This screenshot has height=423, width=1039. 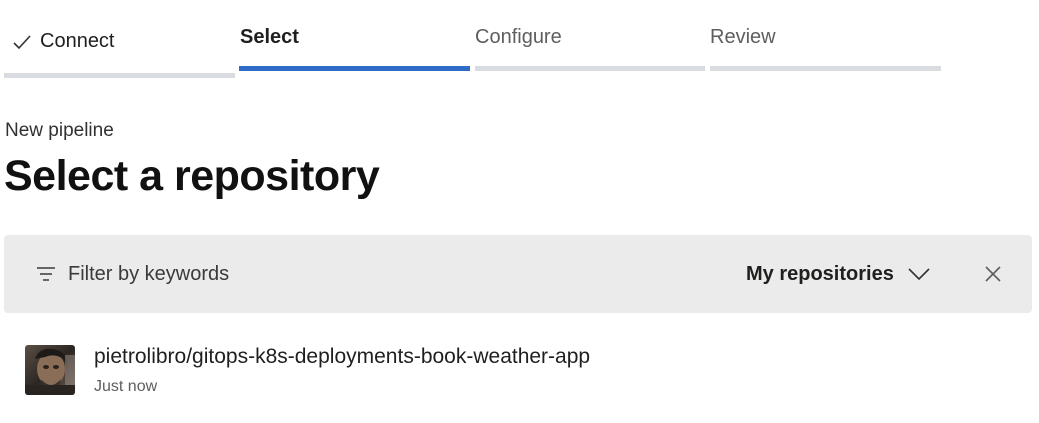 I want to click on checkmark-icon, so click(x=22, y=41).